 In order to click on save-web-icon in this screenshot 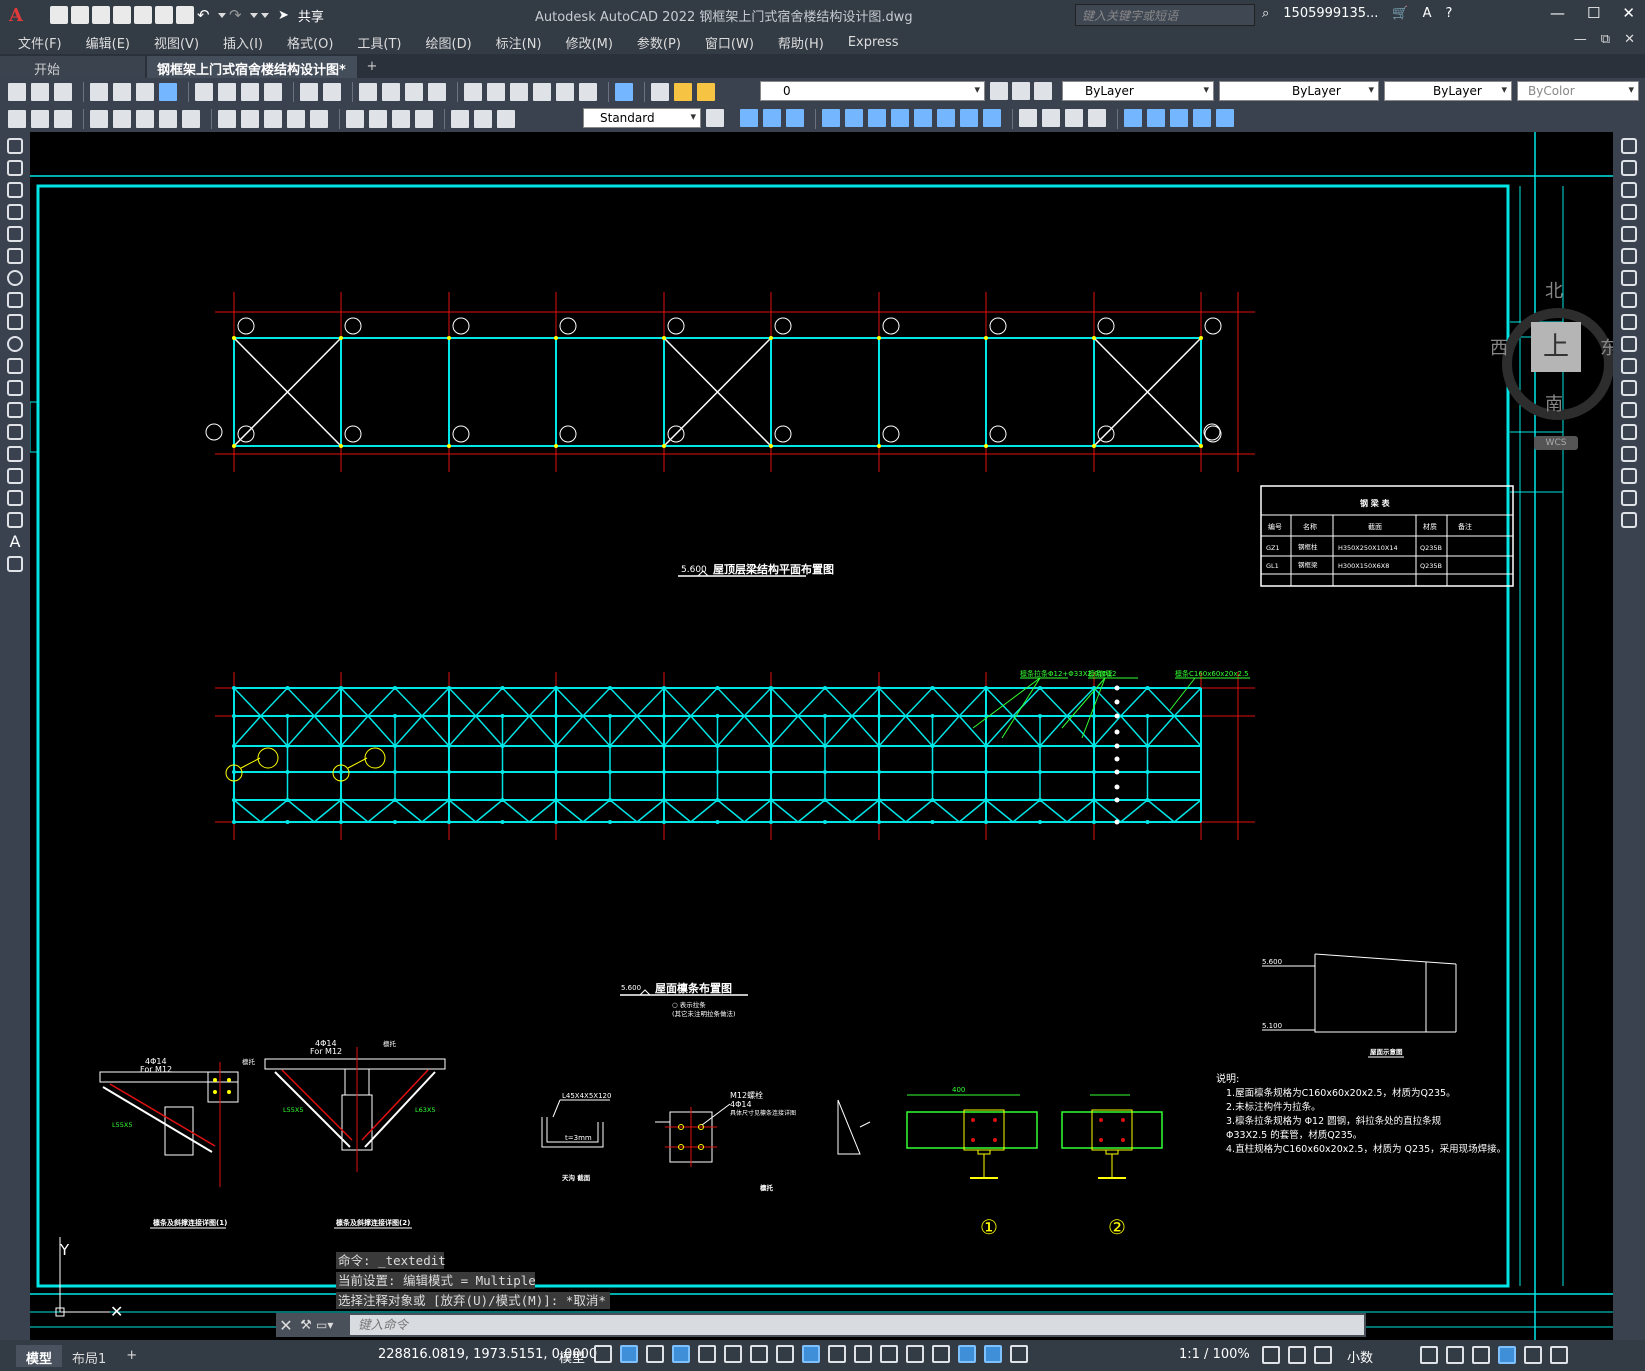, I will do `click(164, 15)`.